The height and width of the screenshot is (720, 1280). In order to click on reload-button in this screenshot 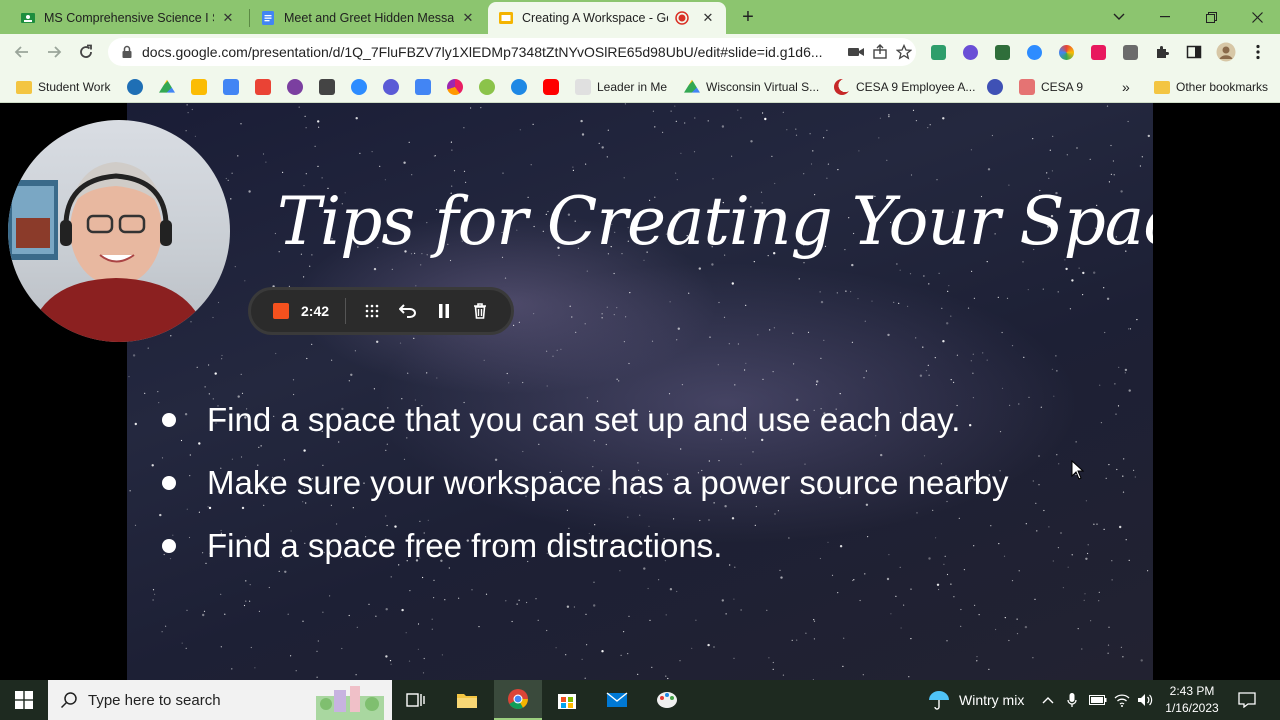, I will do `click(86, 52)`.